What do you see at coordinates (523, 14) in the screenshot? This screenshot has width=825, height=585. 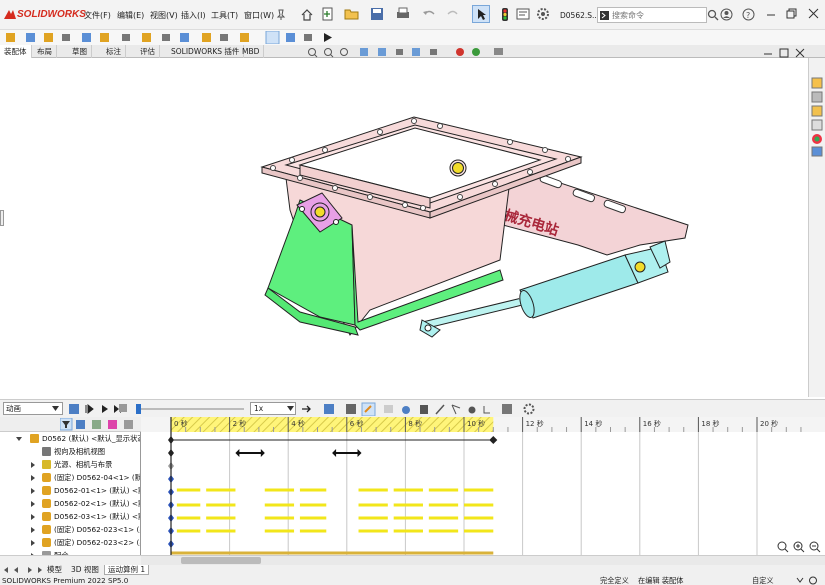 I see `file-properties-icon` at bounding box center [523, 14].